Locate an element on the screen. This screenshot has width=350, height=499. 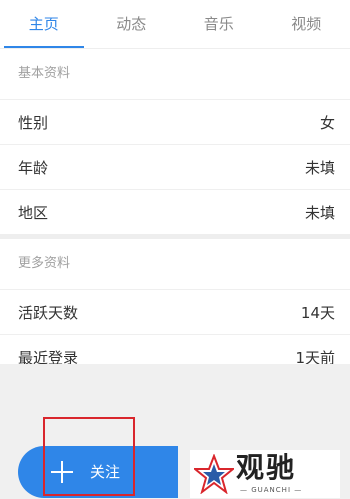
tab-activity: 动态 is located at coordinates (132, 24).